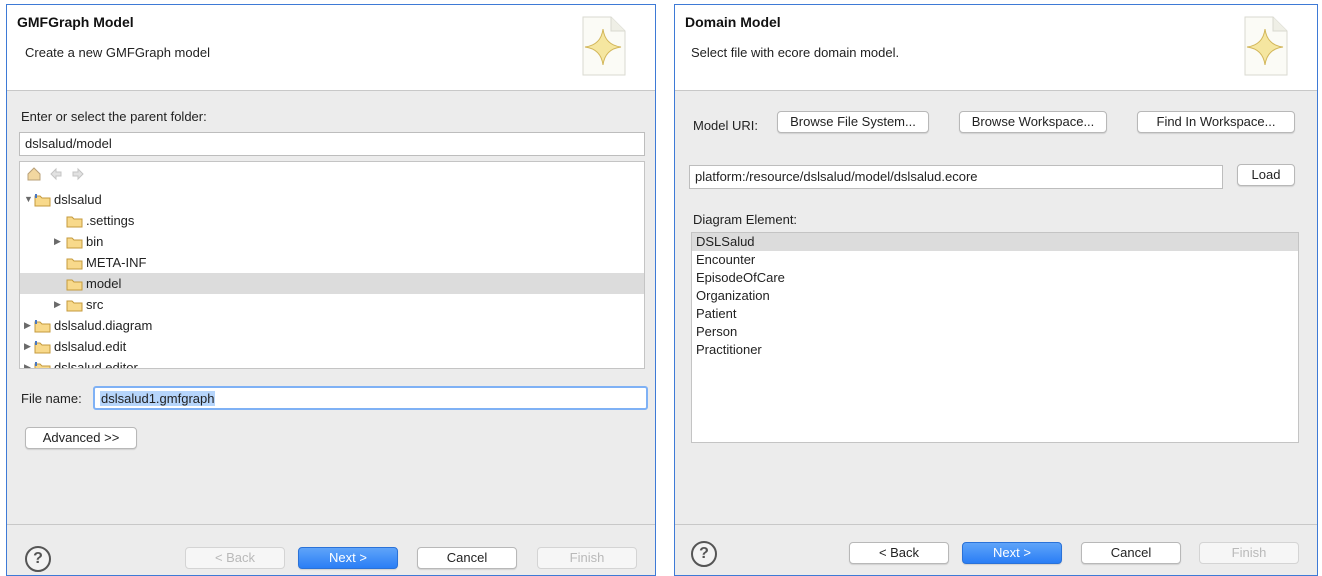 The image size is (1322, 576). I want to click on model-uri-label: Model URI:, so click(726, 125).